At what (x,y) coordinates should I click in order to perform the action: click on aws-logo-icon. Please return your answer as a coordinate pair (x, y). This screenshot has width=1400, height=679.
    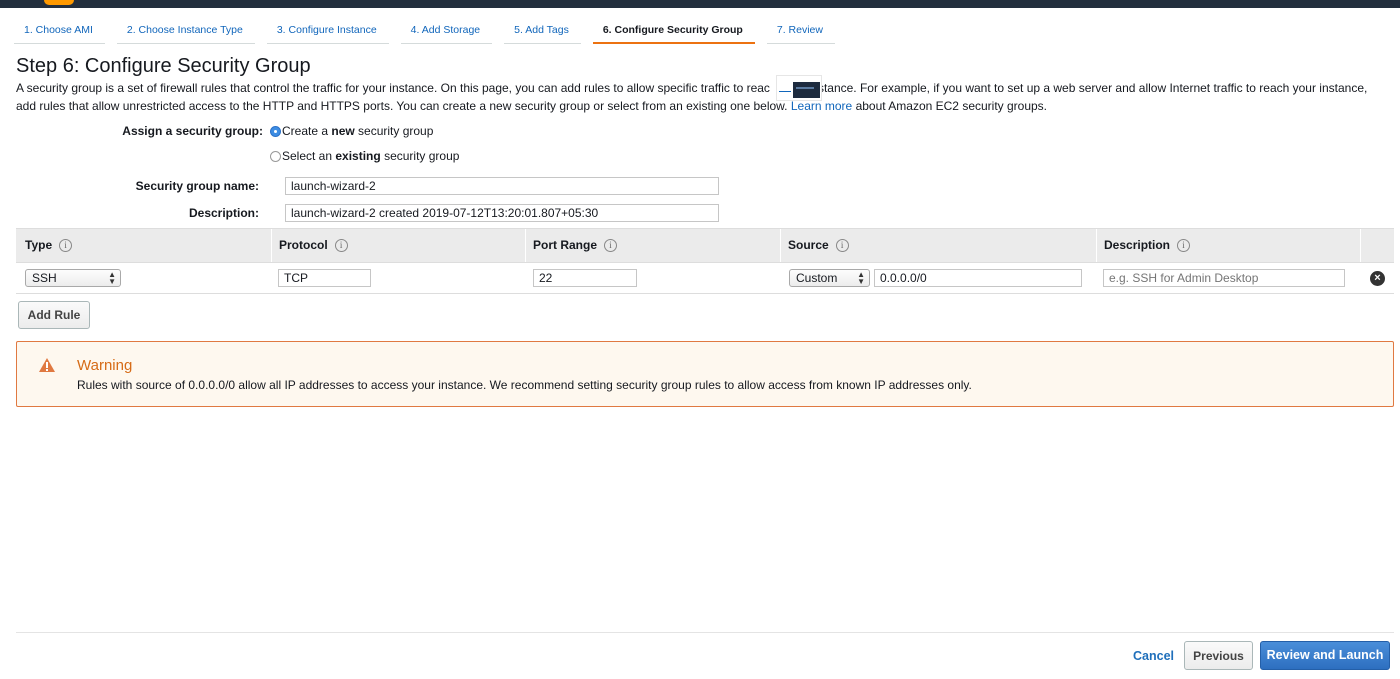
    Looking at the image, I should click on (59, 2).